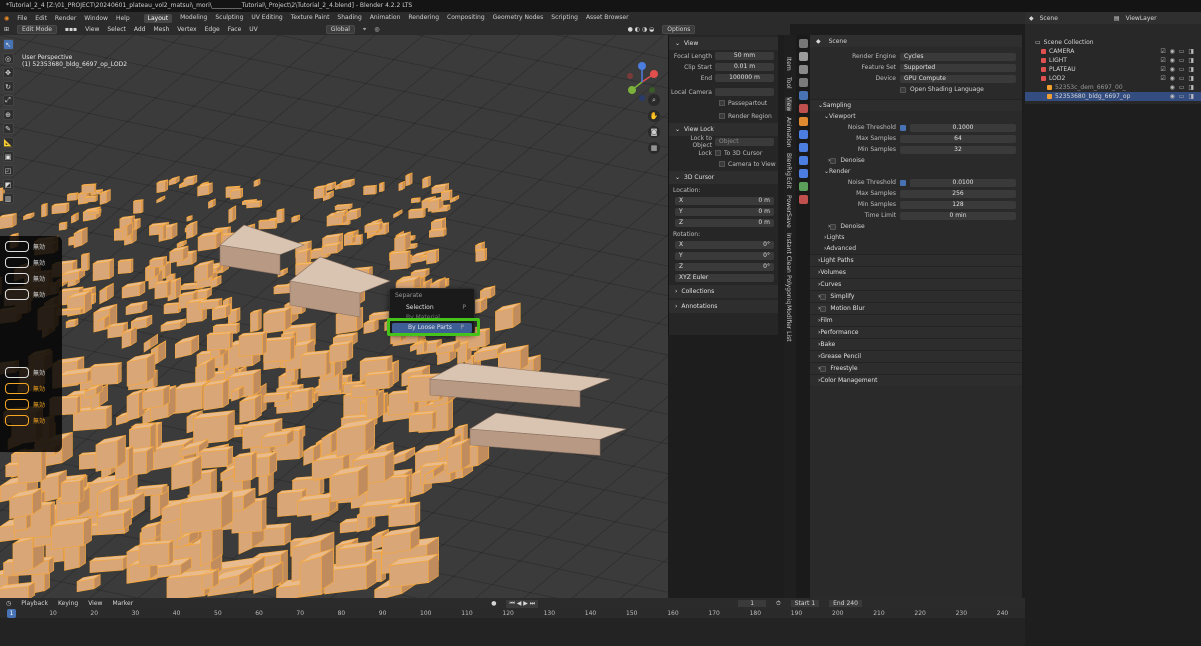 This screenshot has width=1201, height=646. I want to click on proportional-edit-icon: ◎, so click(376, 29).